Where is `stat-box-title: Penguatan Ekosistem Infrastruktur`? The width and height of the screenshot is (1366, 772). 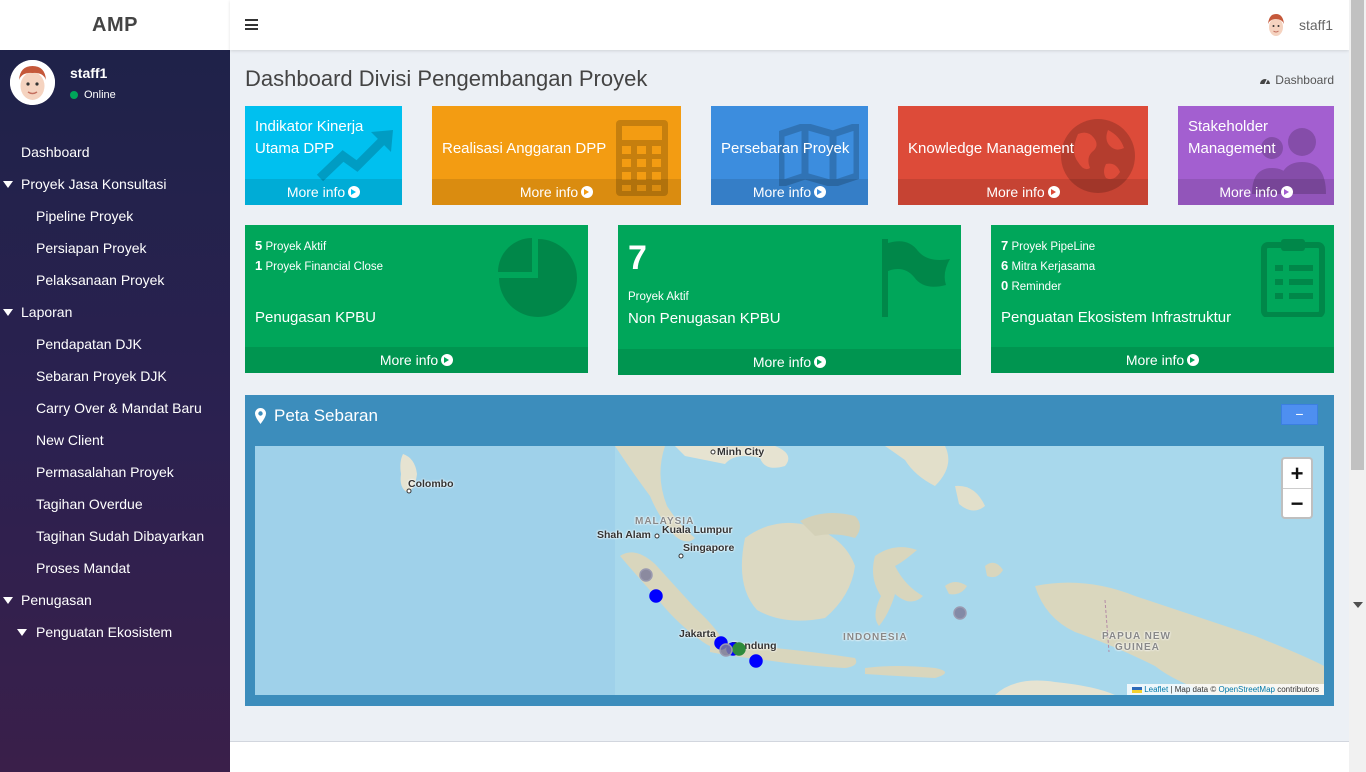 stat-box-title: Penguatan Ekosistem Infrastruktur is located at coordinates (1116, 317).